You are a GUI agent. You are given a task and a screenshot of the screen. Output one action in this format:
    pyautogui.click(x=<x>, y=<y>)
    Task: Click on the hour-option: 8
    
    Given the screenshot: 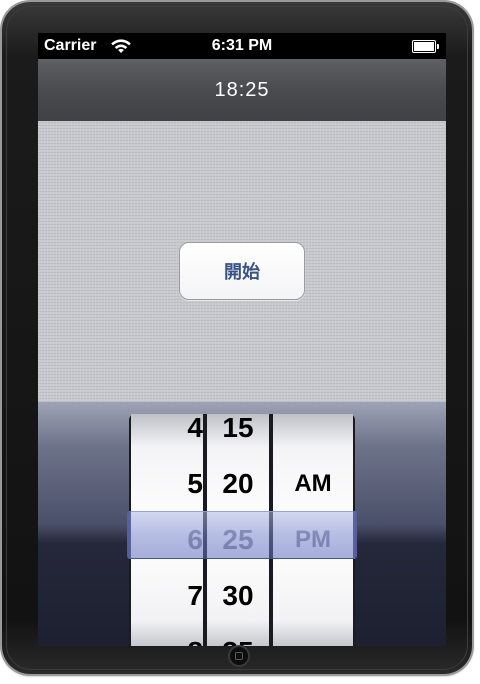 What is the action you would take?
    pyautogui.click(x=167, y=635)
    